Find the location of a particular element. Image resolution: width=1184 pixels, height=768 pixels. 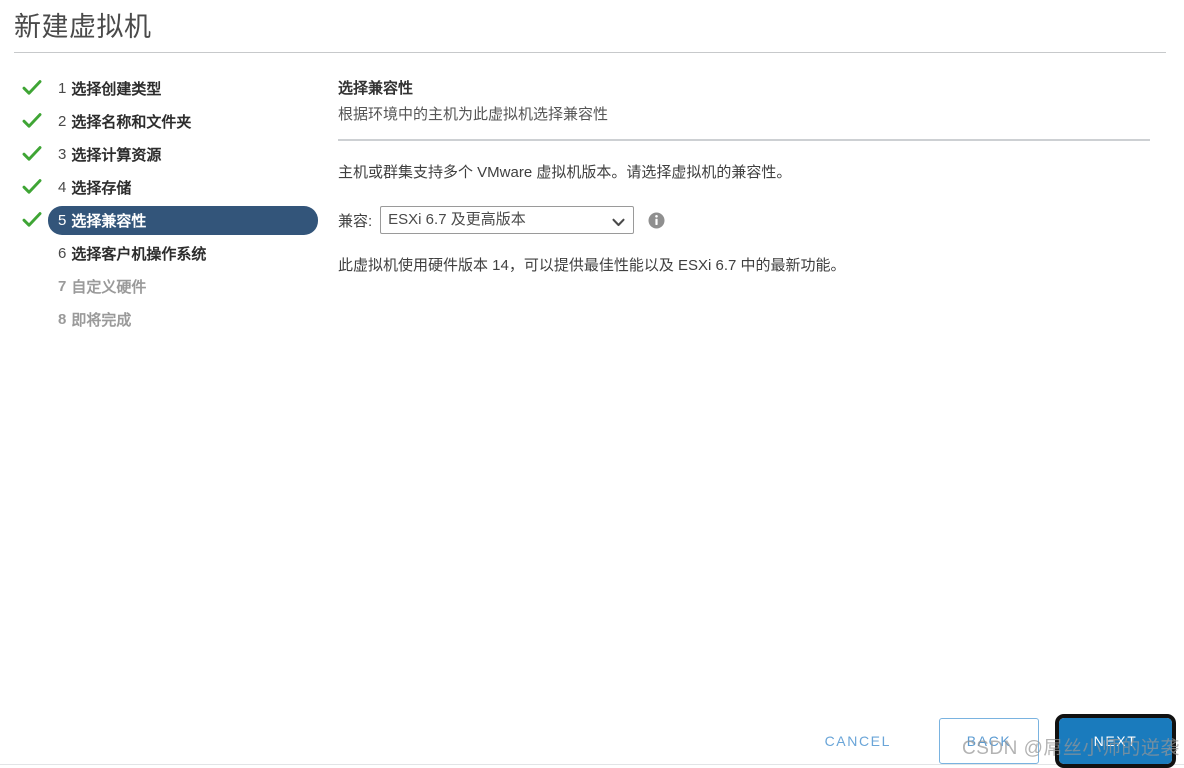

sidebar-step-4: 4 选择存储 is located at coordinates (165, 187).